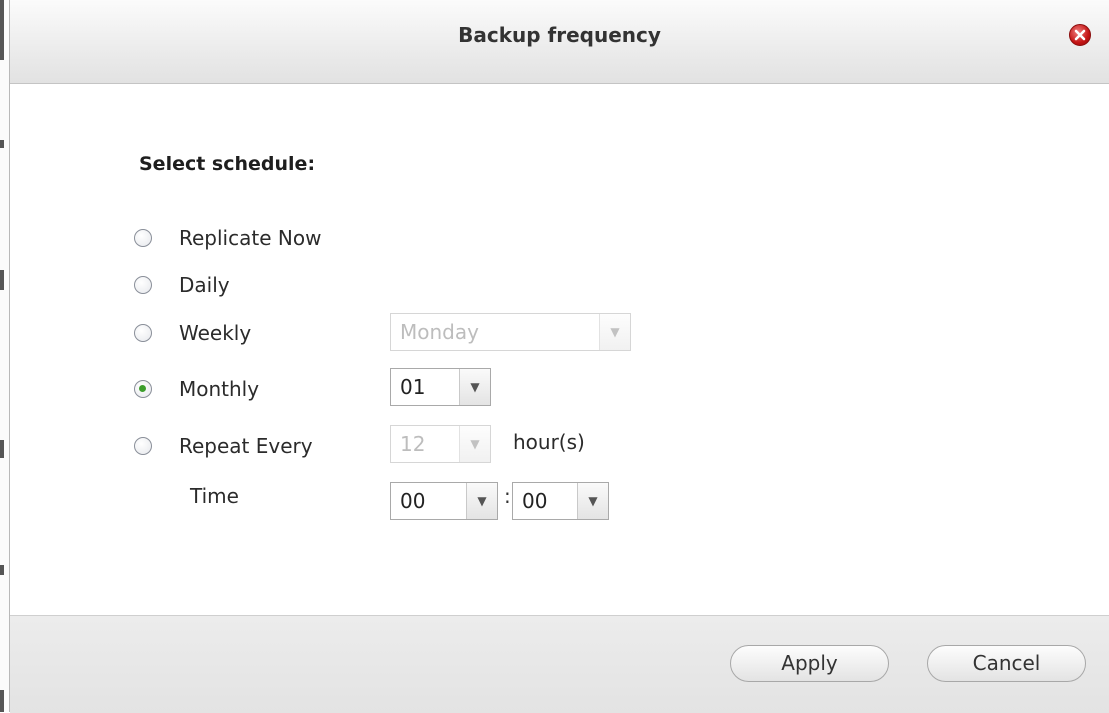 The image size is (1109, 713). I want to click on dialog-title: Backup frequency, so click(559, 35).